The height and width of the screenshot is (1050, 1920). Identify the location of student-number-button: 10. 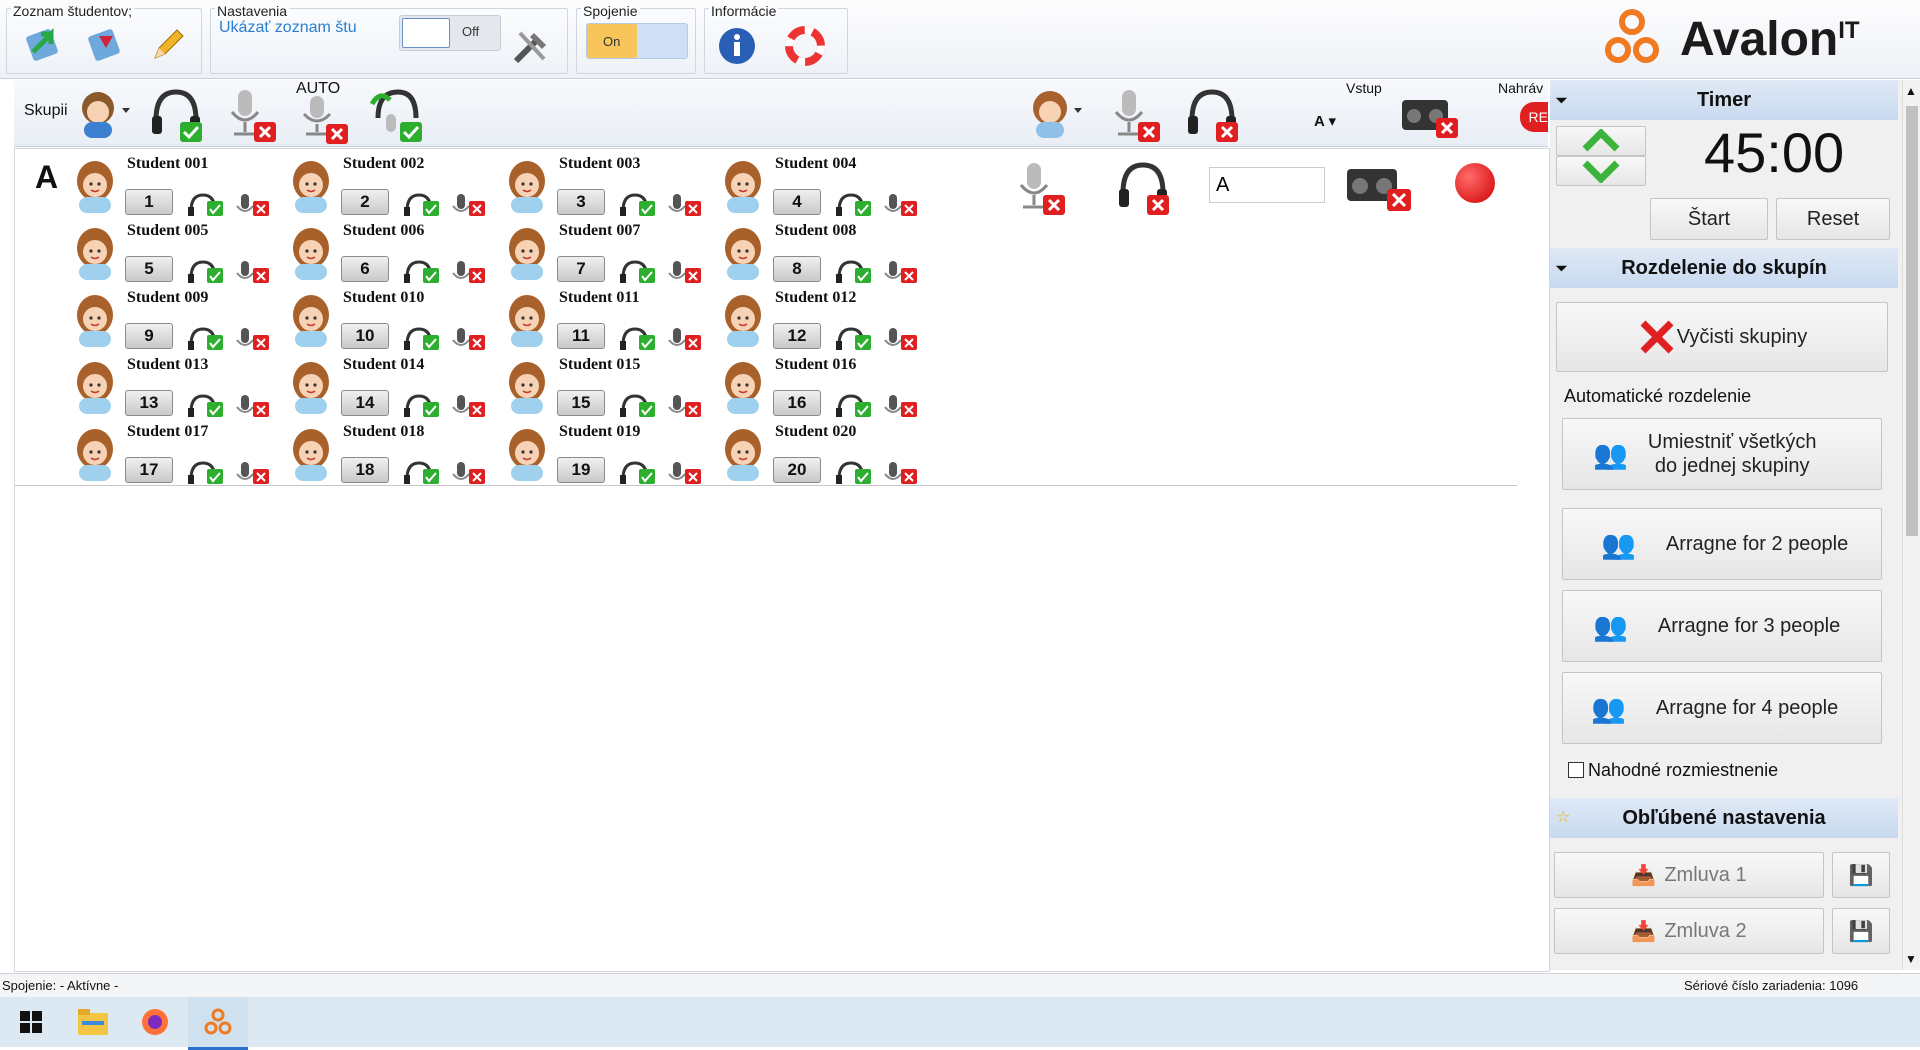
(365, 336).